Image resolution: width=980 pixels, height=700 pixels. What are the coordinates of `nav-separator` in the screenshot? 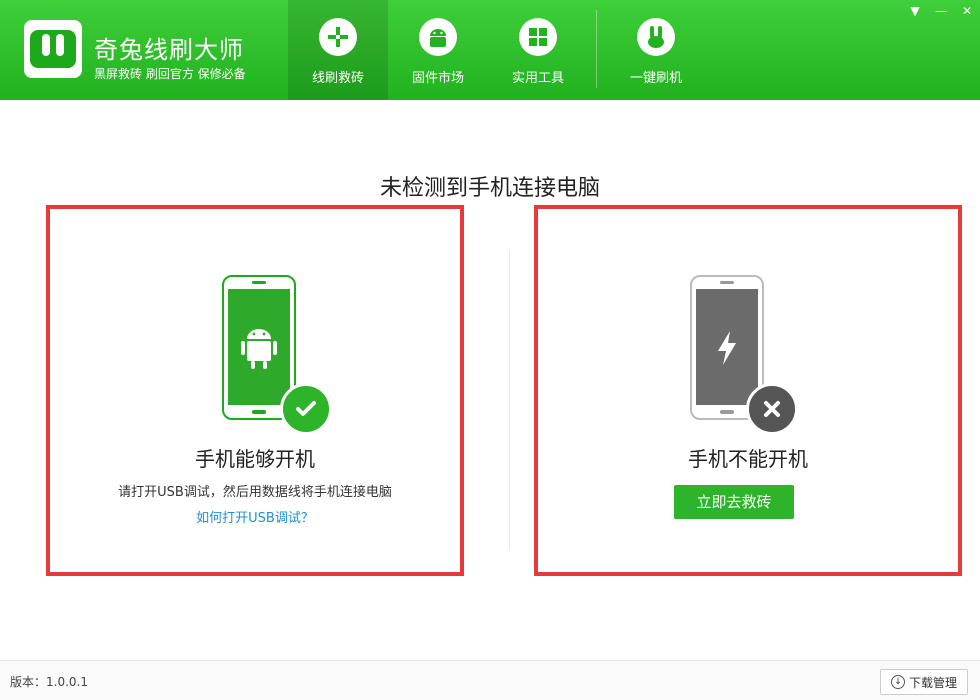 It's located at (596, 49).